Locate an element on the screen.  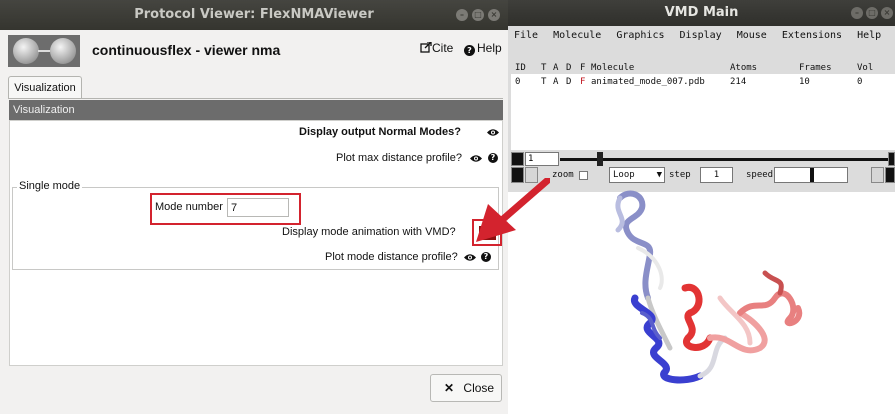
cell-atoms: 214 is located at coordinates (738, 82).